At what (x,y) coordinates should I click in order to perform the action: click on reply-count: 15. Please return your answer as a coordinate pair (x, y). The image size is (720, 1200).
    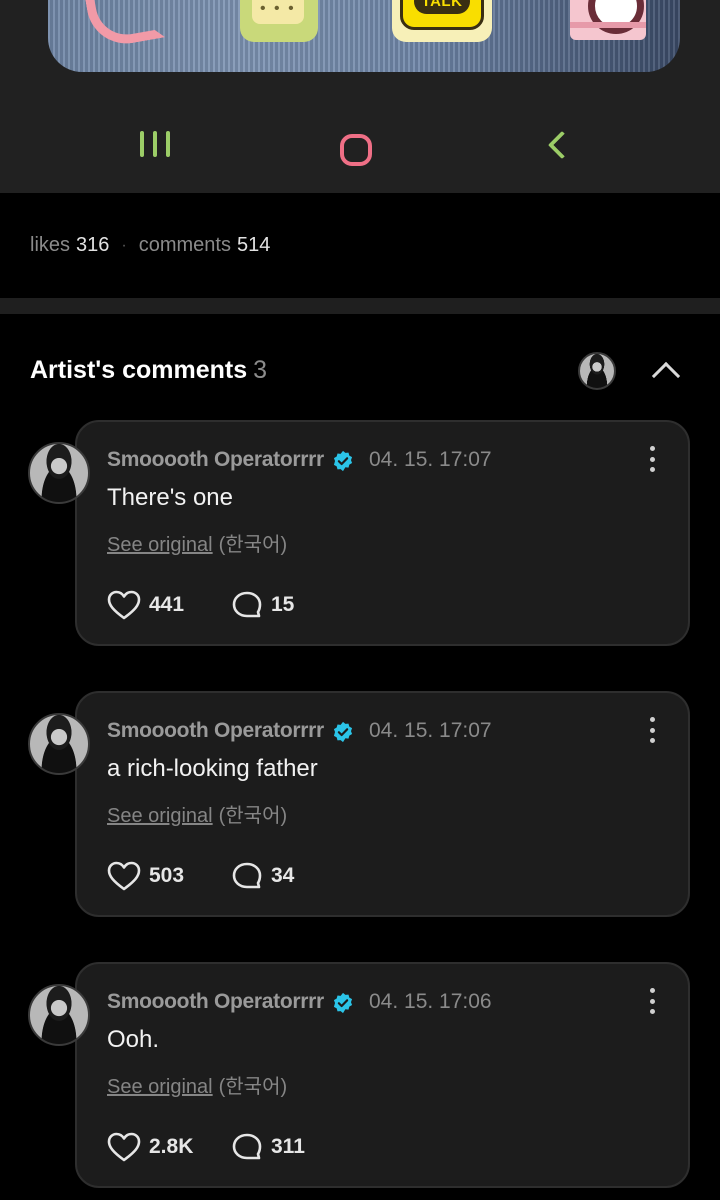
    Looking at the image, I should click on (283, 604).